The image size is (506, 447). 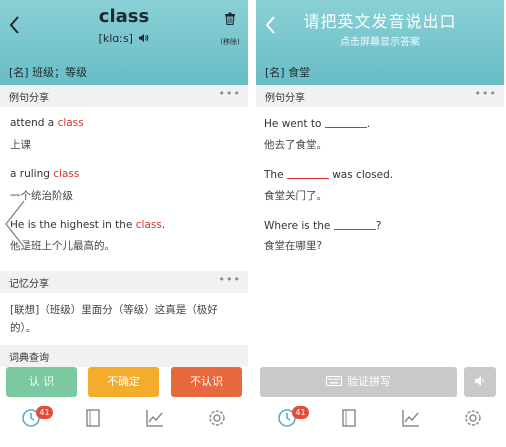 I want to click on section-title: 记忆分享, so click(x=29, y=284).